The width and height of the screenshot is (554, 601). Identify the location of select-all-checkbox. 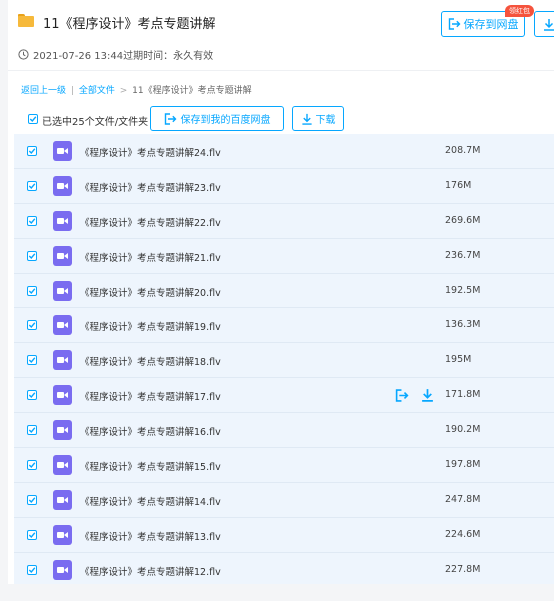
(33, 119).